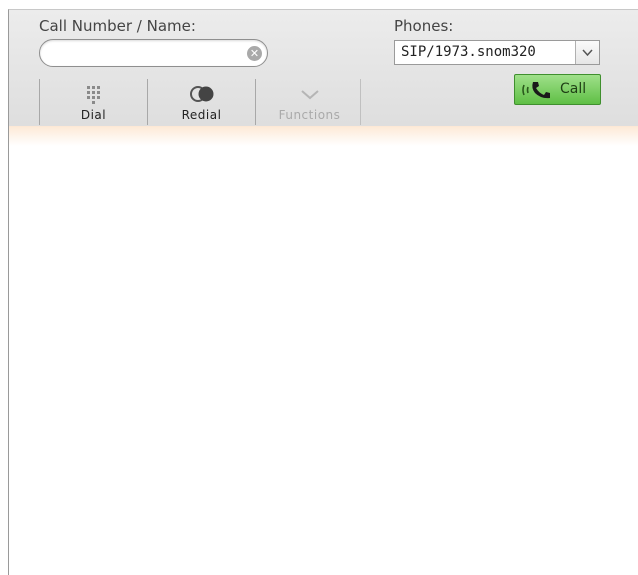 The height and width of the screenshot is (575, 638). Describe the element at coordinates (202, 96) in the screenshot. I see `redial-circles-icon` at that location.